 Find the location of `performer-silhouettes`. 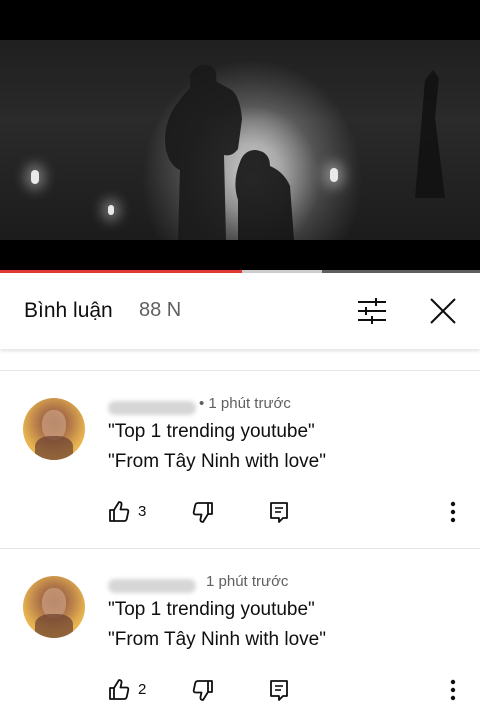

performer-silhouettes is located at coordinates (305, 152).